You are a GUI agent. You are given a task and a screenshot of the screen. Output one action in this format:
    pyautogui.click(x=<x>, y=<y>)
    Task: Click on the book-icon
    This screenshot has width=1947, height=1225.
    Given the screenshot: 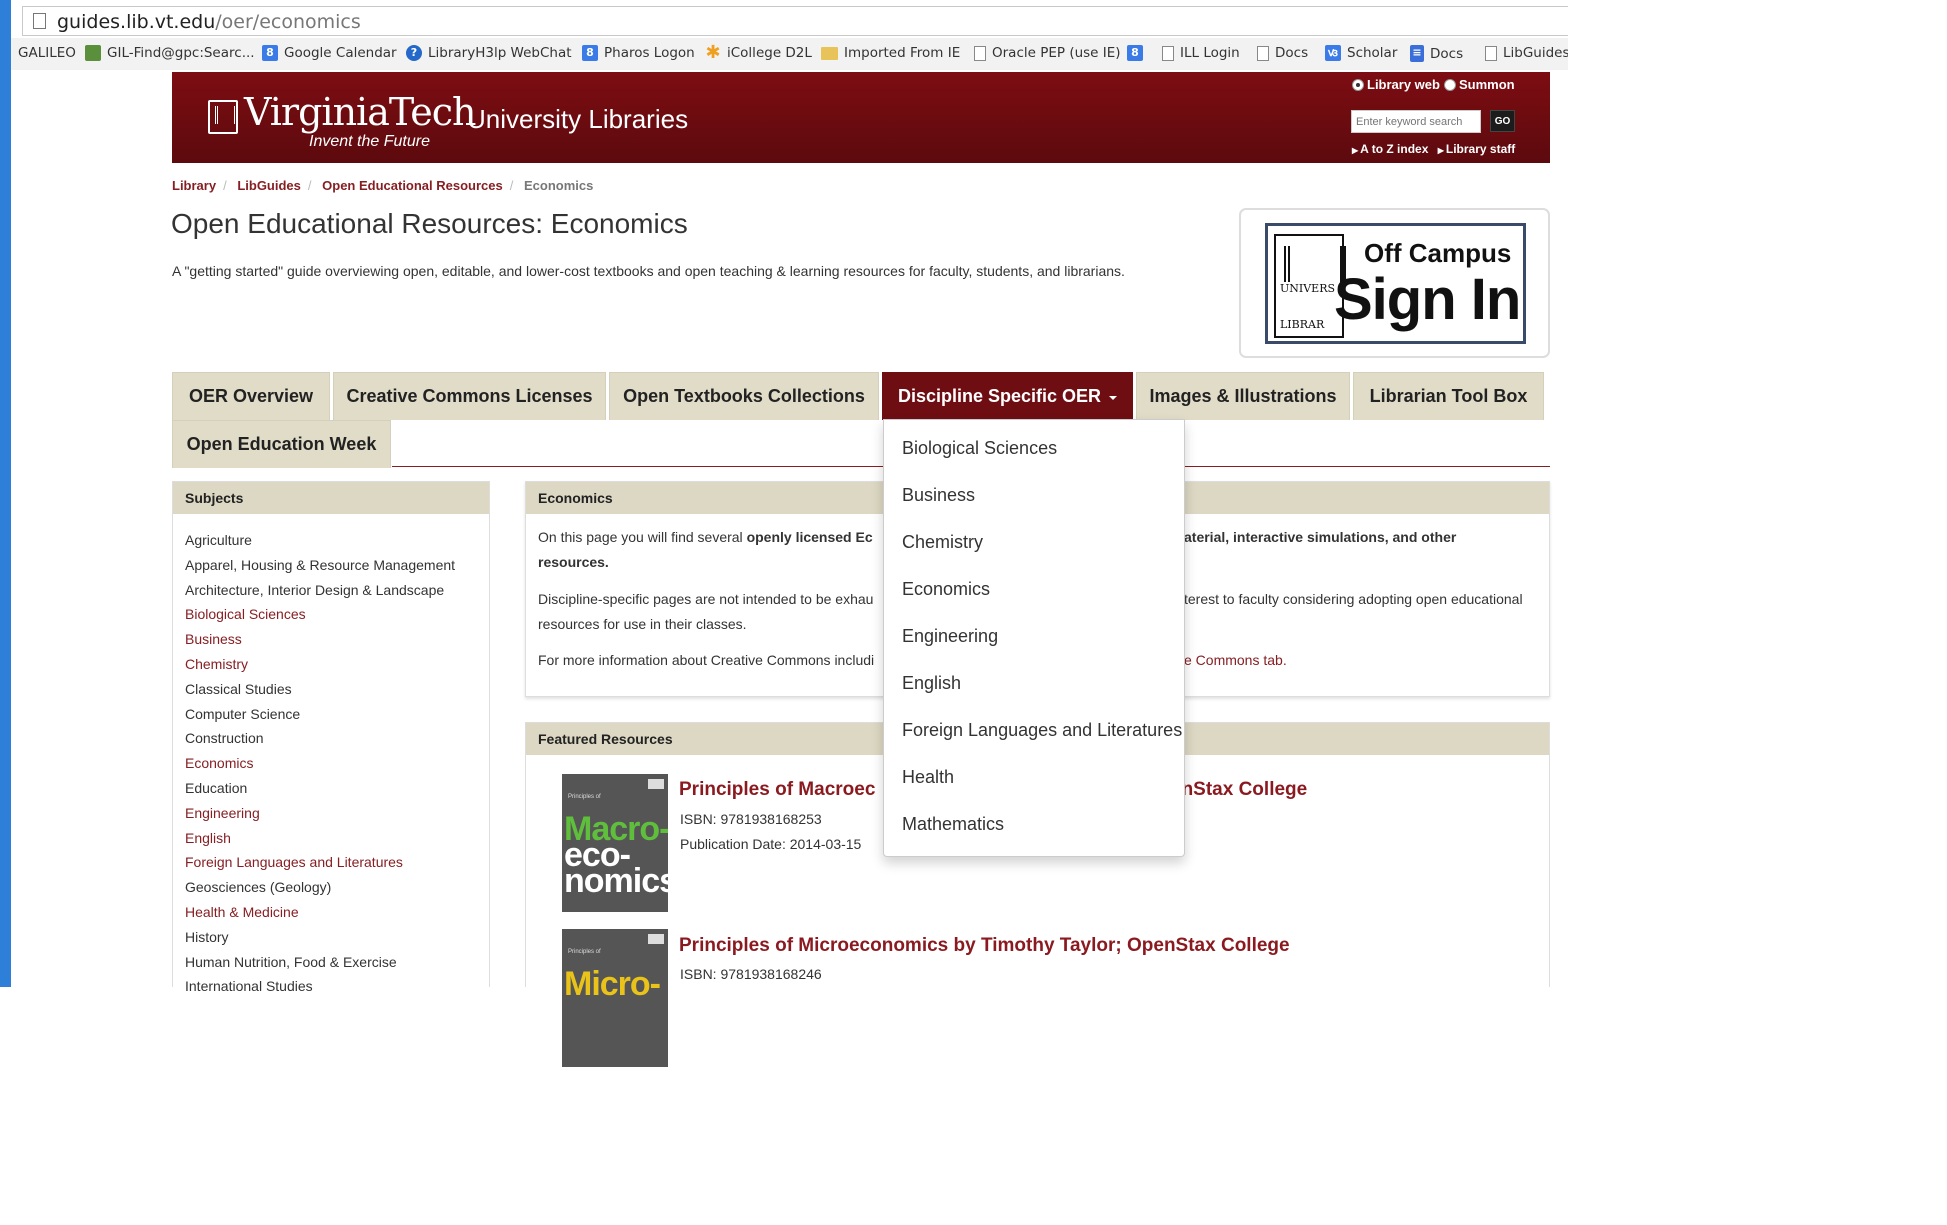 What is the action you would take?
    pyautogui.click(x=93, y=53)
    